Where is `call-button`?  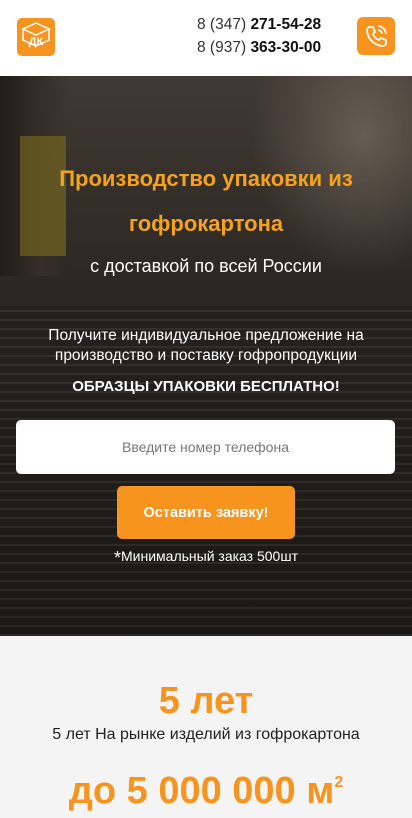 call-button is located at coordinates (376, 36).